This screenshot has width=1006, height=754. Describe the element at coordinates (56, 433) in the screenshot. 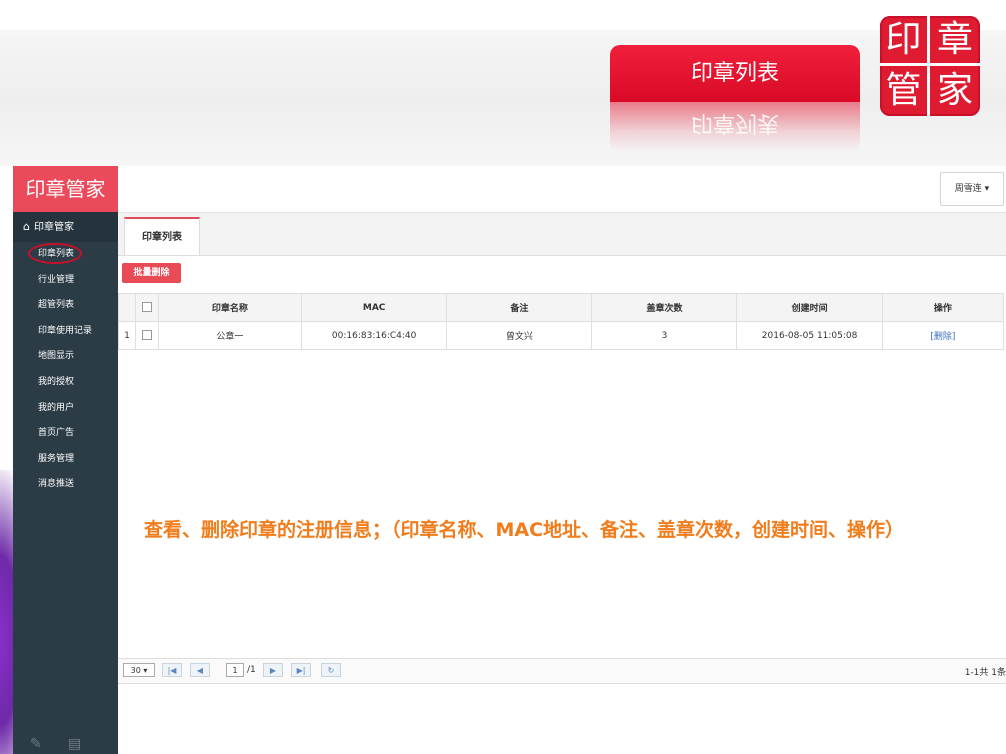

I see `sidebar-item-label: 首页广告` at that location.